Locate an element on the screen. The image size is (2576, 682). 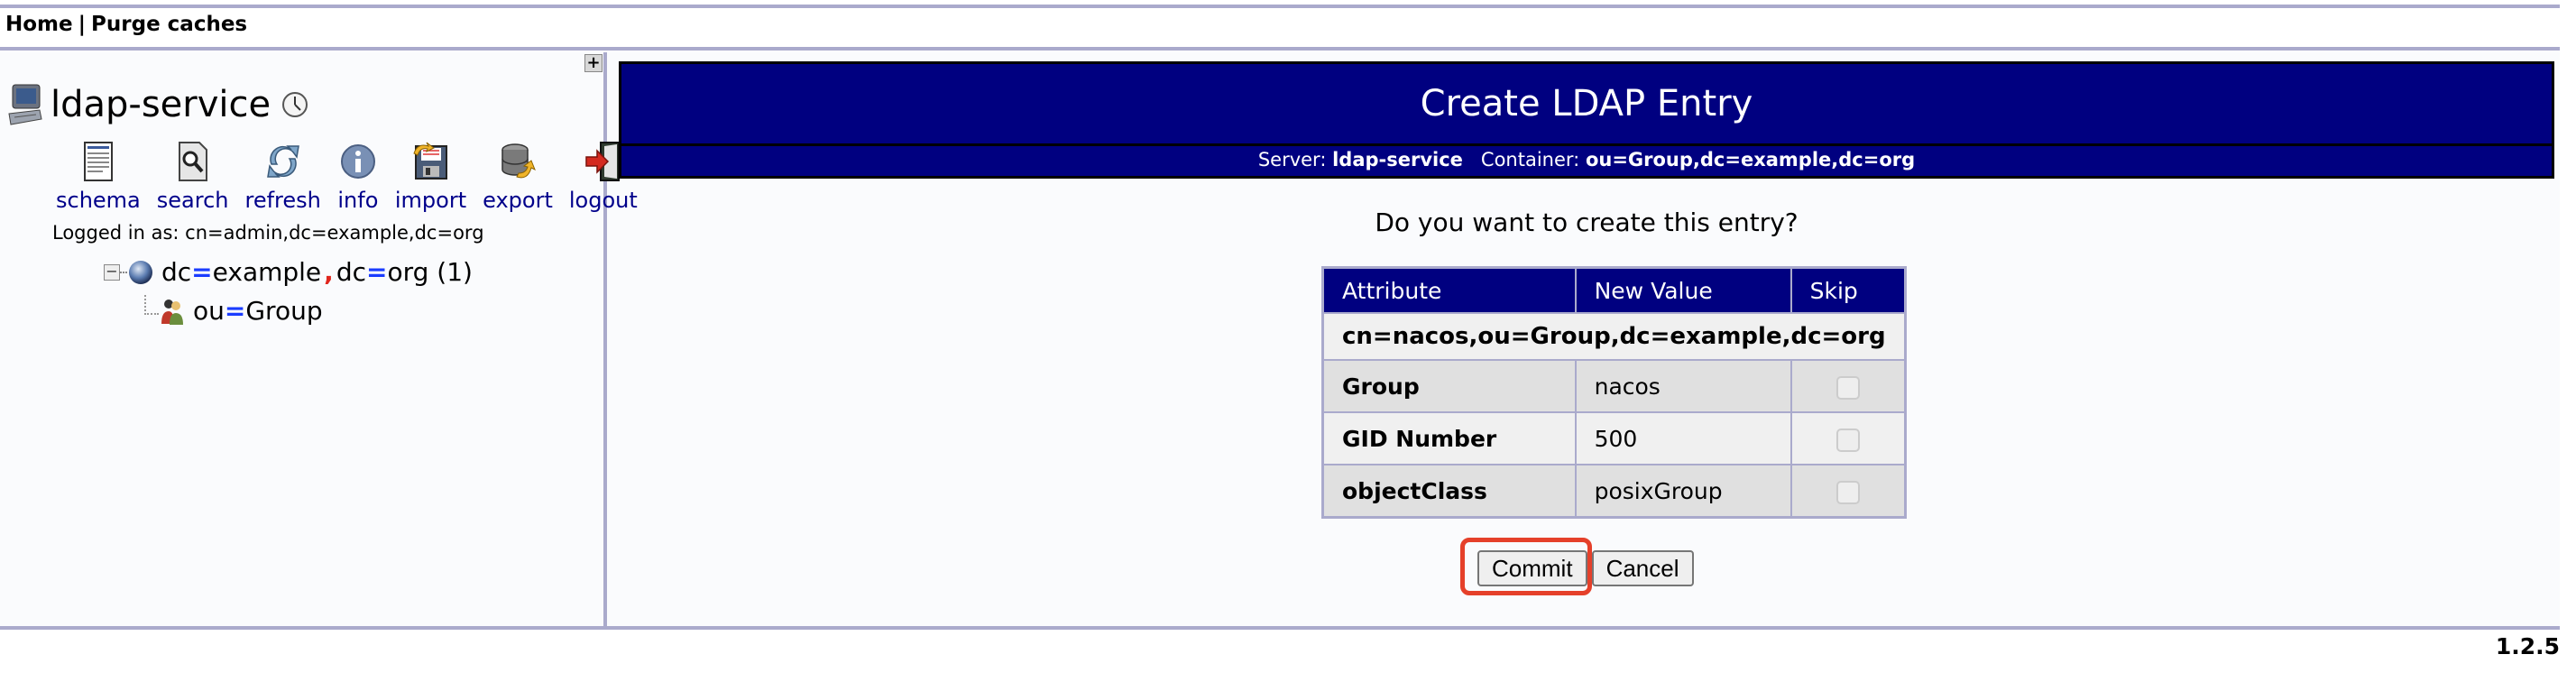
rdn-attr: ou is located at coordinates (209, 311).